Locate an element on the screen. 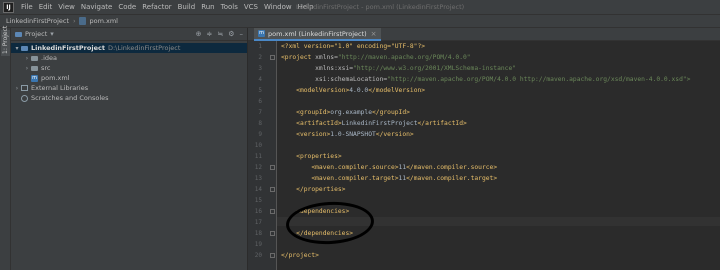 The image size is (720, 270). breadcrumb-project: LinkedinFirstProject is located at coordinates (37, 21).